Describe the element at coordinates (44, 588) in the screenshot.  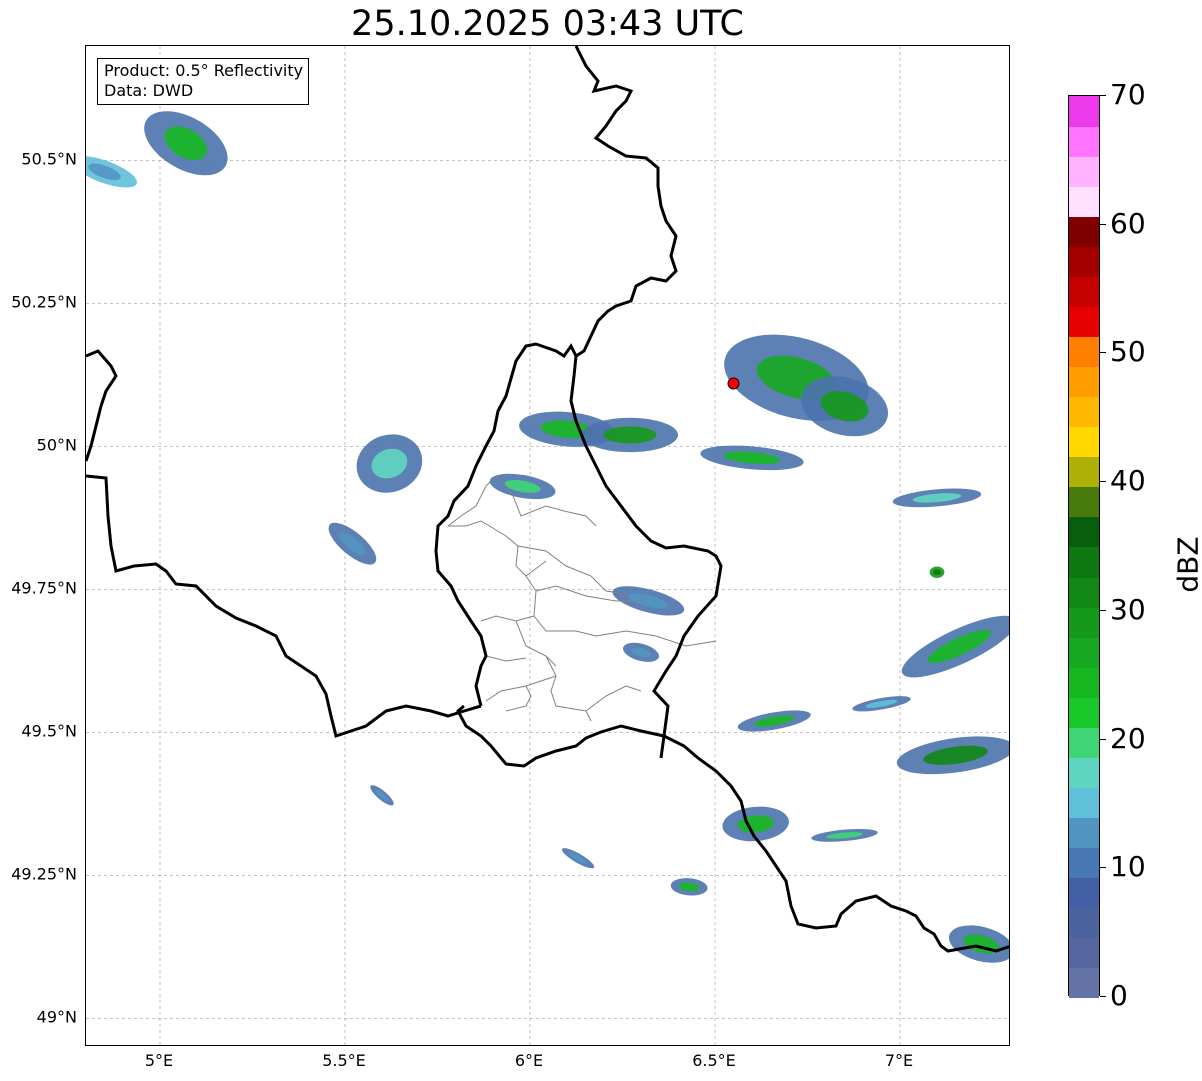
I see `lat-tick-label: 49.75°N` at that location.